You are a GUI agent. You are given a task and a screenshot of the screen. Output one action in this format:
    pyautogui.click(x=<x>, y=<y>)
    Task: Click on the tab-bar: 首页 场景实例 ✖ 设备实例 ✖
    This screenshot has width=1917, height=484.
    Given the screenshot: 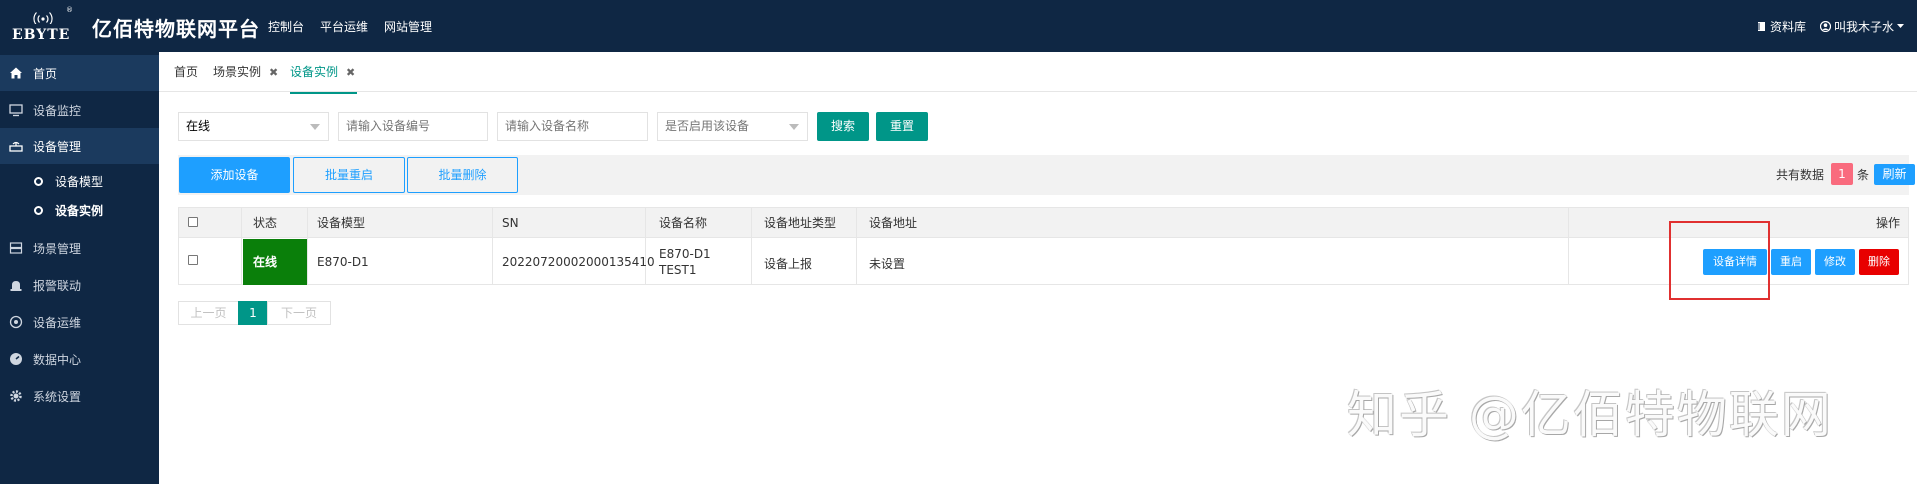 What is the action you would take?
    pyautogui.click(x=1038, y=73)
    